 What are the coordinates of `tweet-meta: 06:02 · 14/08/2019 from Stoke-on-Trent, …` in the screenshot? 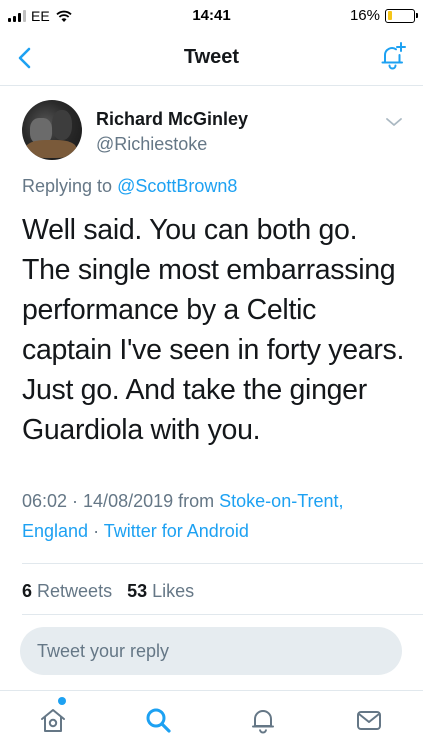 It's located at (217, 516).